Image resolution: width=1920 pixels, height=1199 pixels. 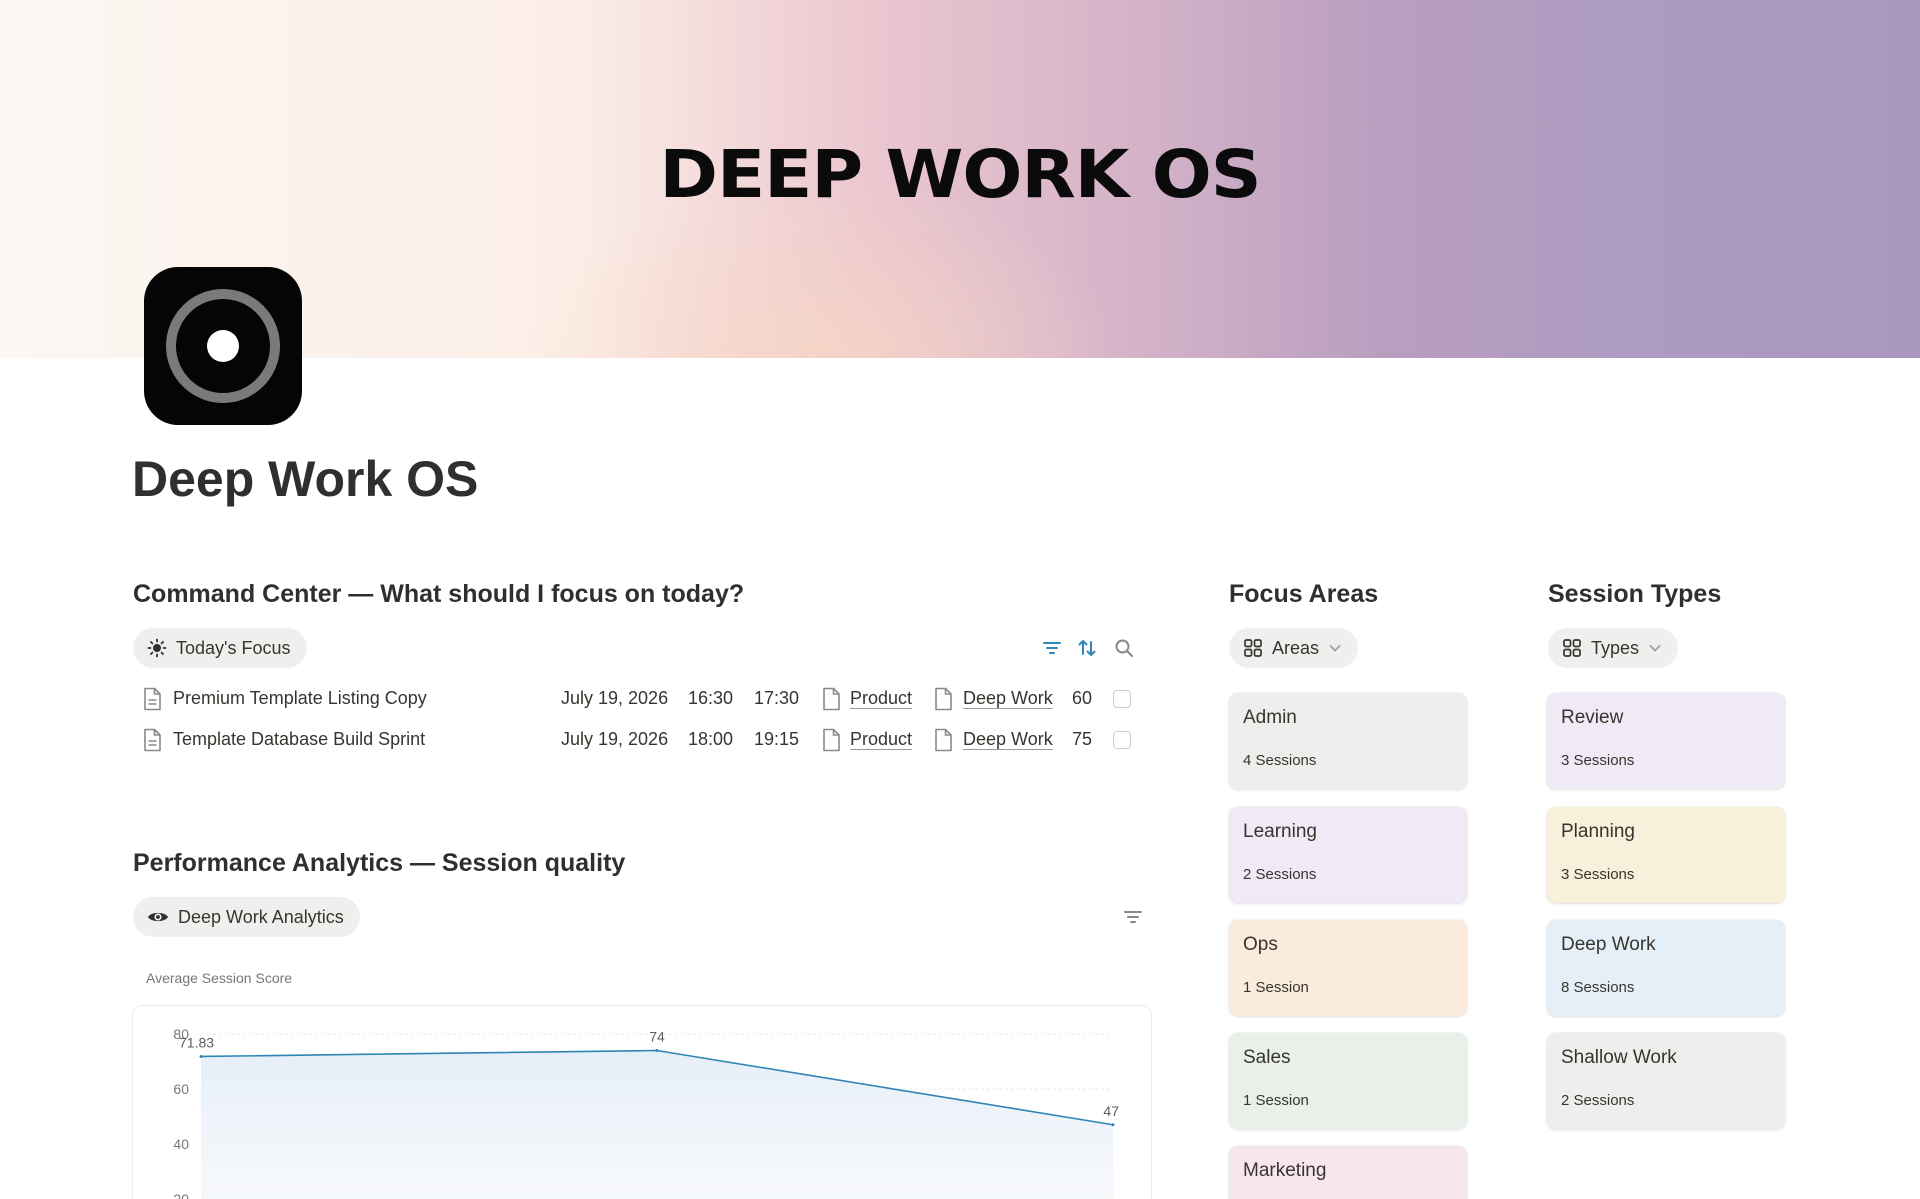 I want to click on session-name: Template Database Build Sprint, so click(x=299, y=739).